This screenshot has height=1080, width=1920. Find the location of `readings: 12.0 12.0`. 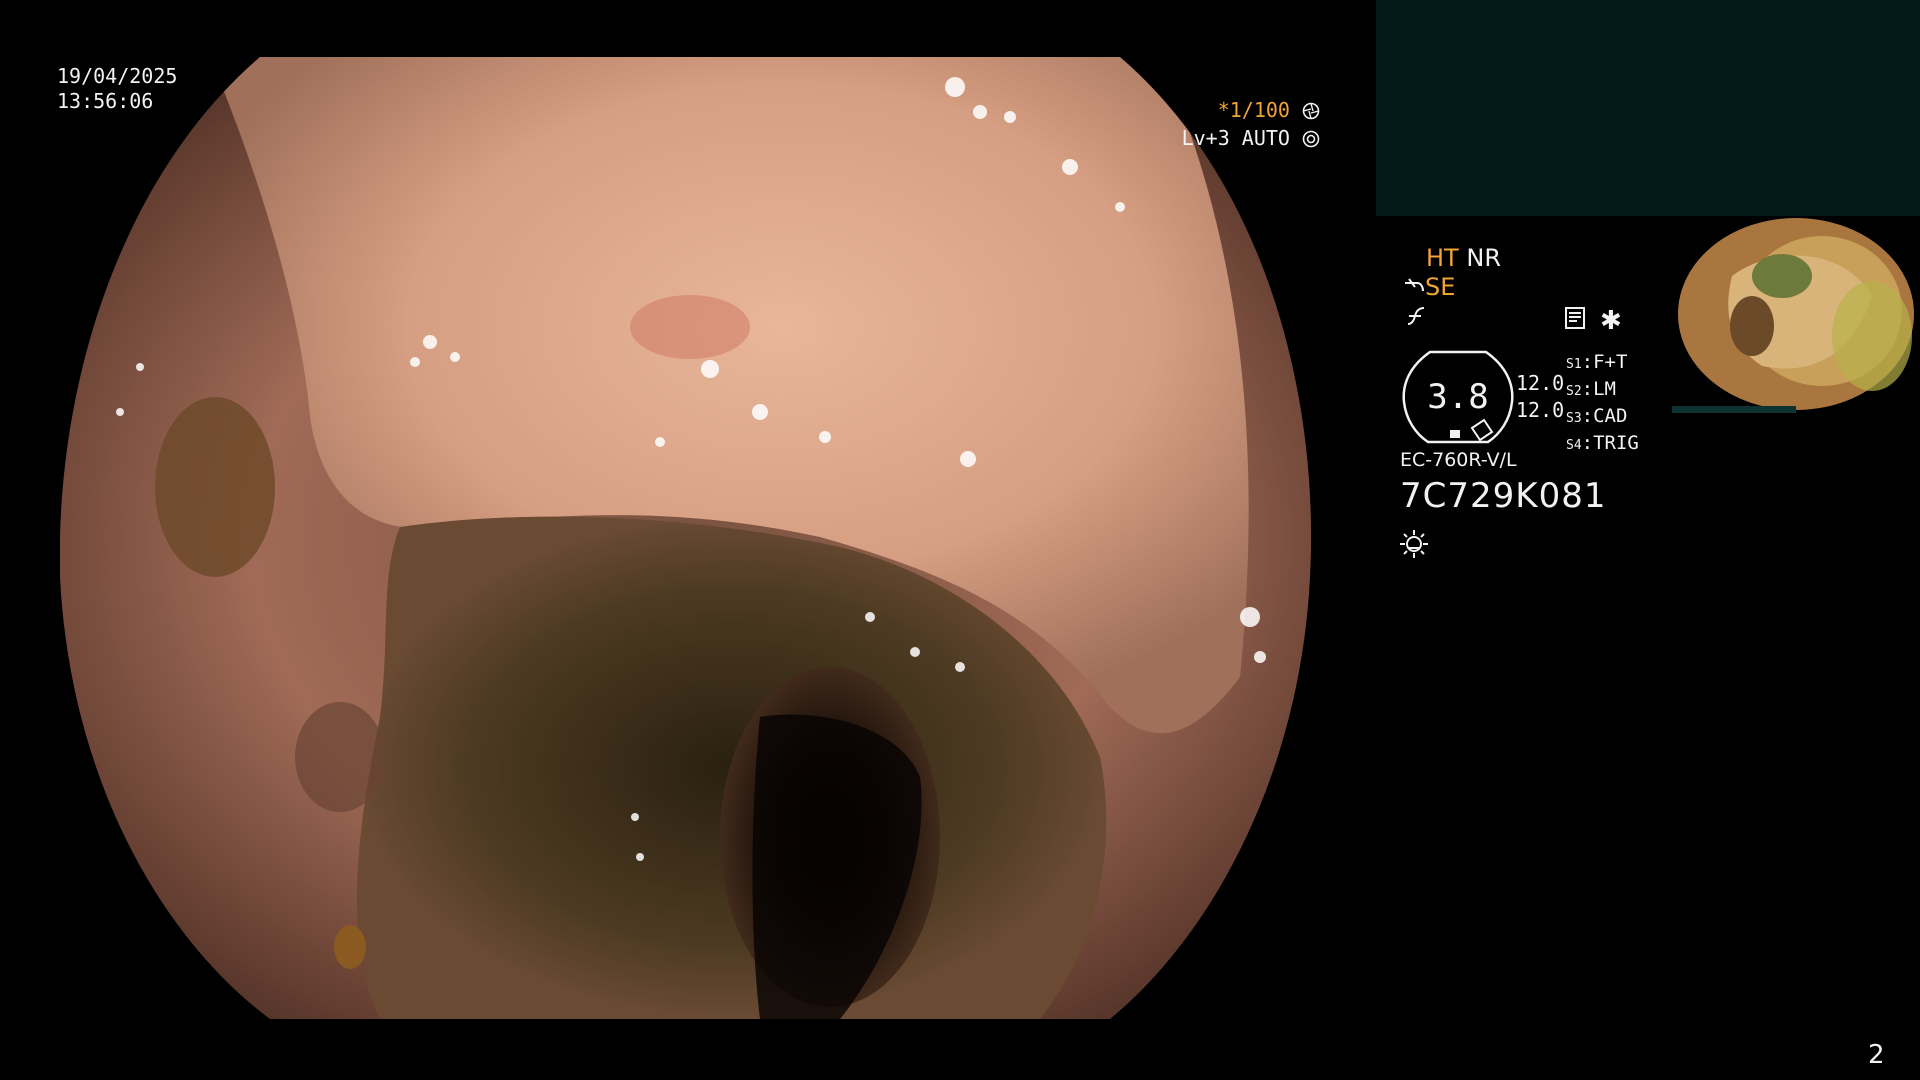

readings: 12.0 12.0 is located at coordinates (1540, 397).